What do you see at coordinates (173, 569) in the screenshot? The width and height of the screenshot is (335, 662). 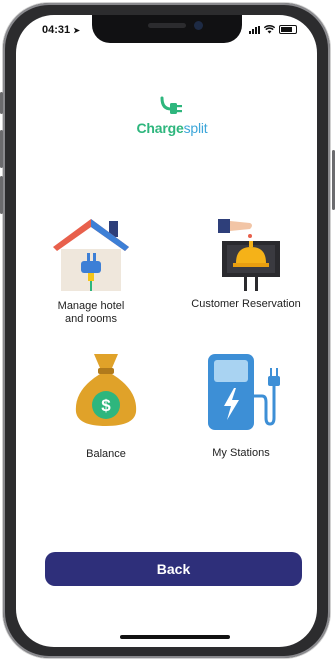 I see `back-button: Back` at bounding box center [173, 569].